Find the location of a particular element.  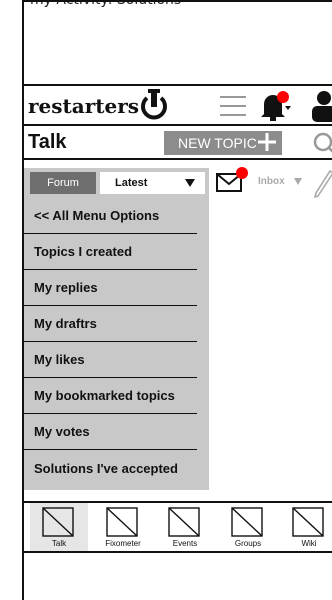

logo-text: restarters is located at coordinates (84, 106).